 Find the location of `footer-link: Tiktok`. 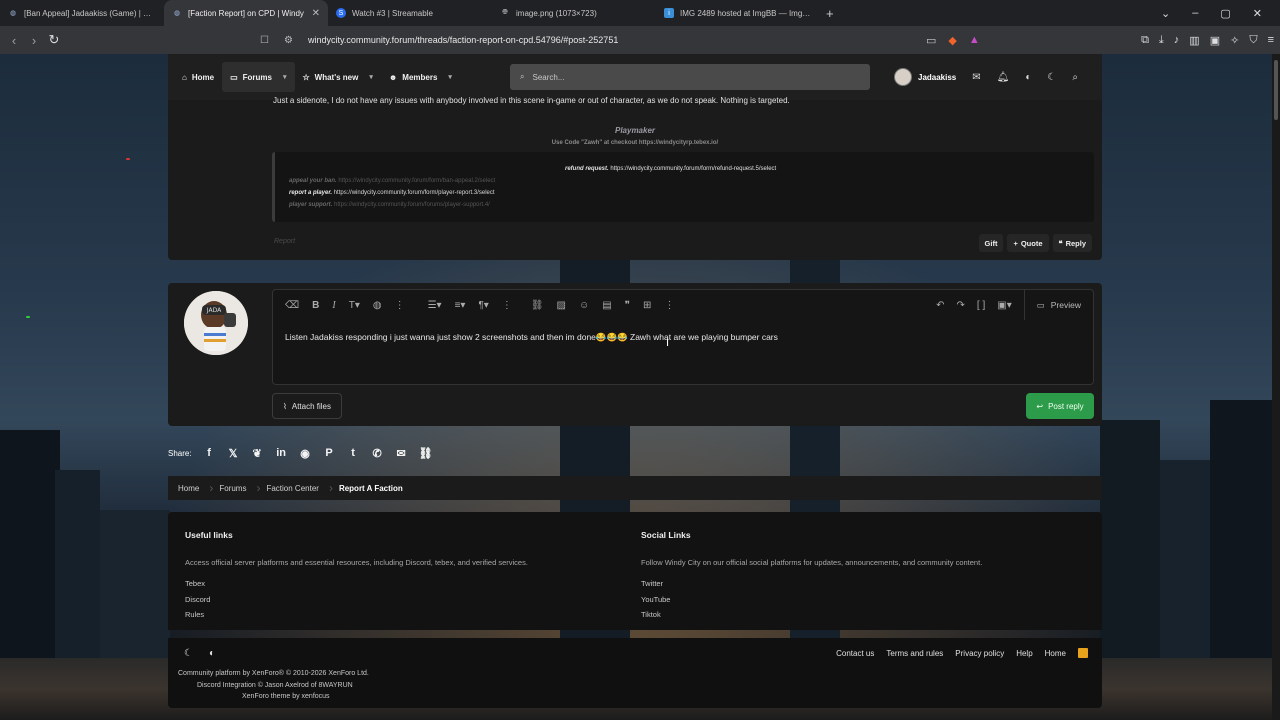

footer-link: Tiktok is located at coordinates (811, 618).